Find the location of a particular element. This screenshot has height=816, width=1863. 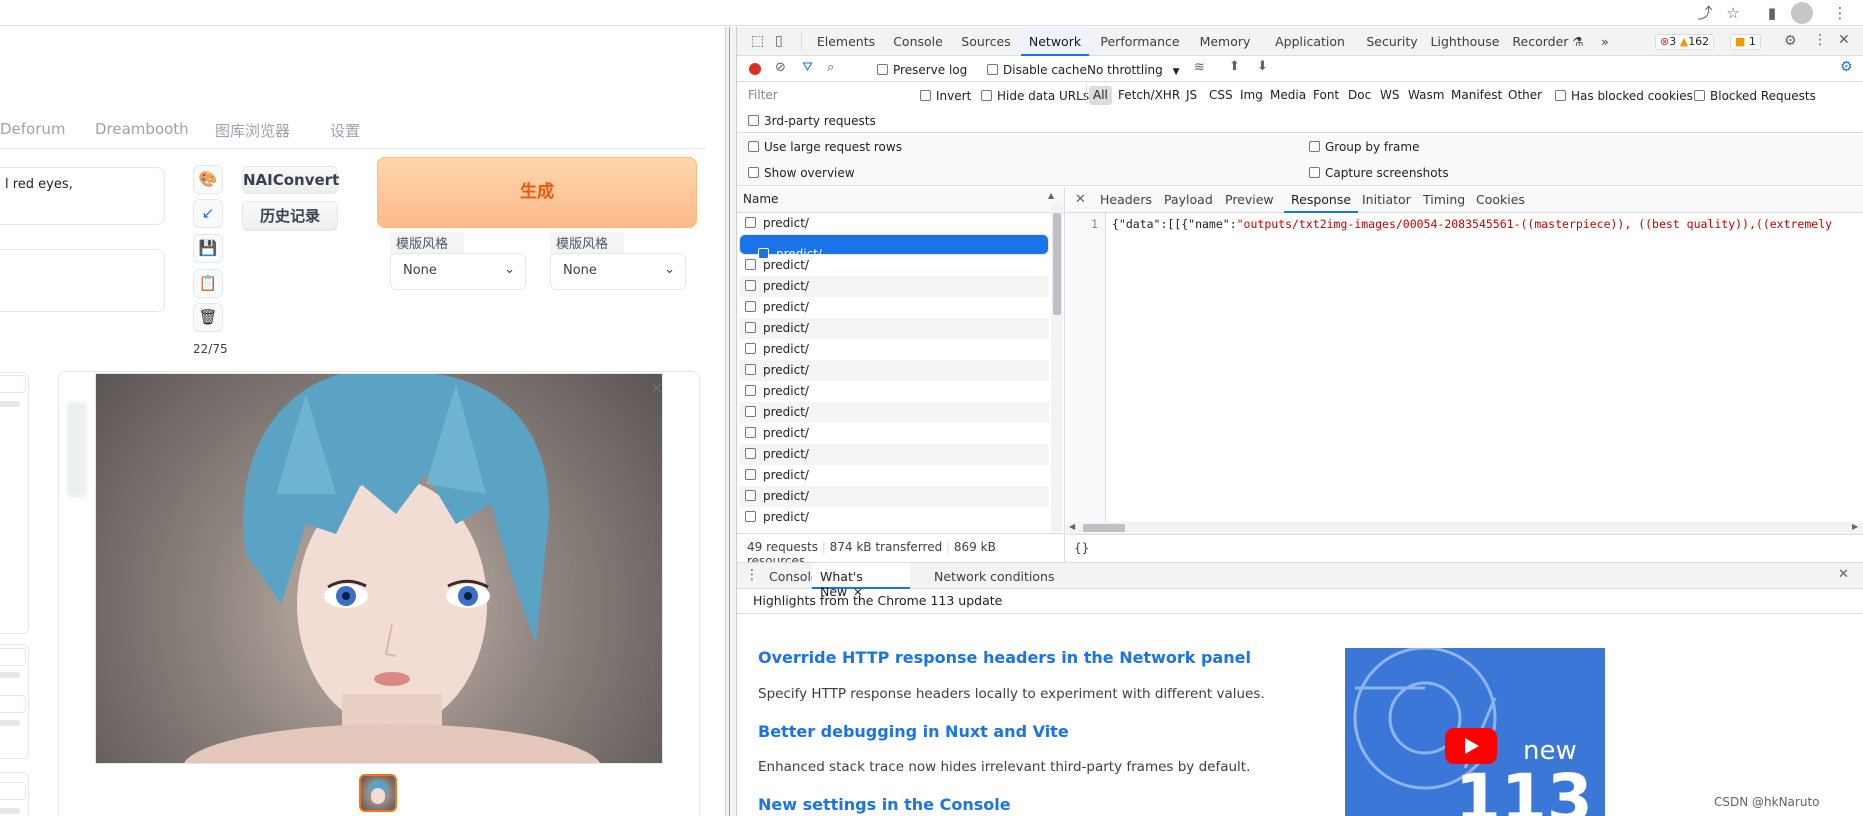

filter-type-other: Other is located at coordinates (1525, 95).